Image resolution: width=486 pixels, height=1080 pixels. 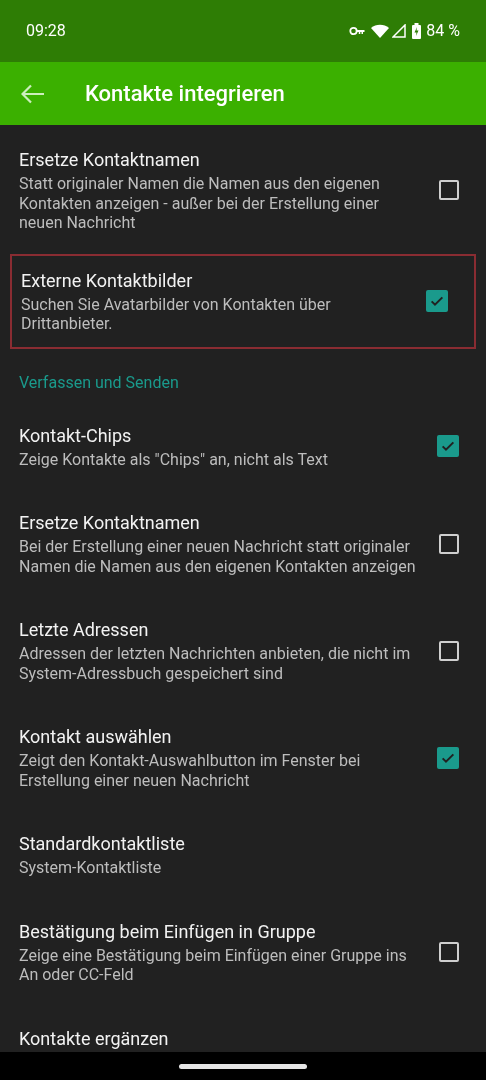 I want to click on item-summary: Suchen Sie Avatarbilder von Kontakten über Drittanbieter., so click(x=176, y=314).